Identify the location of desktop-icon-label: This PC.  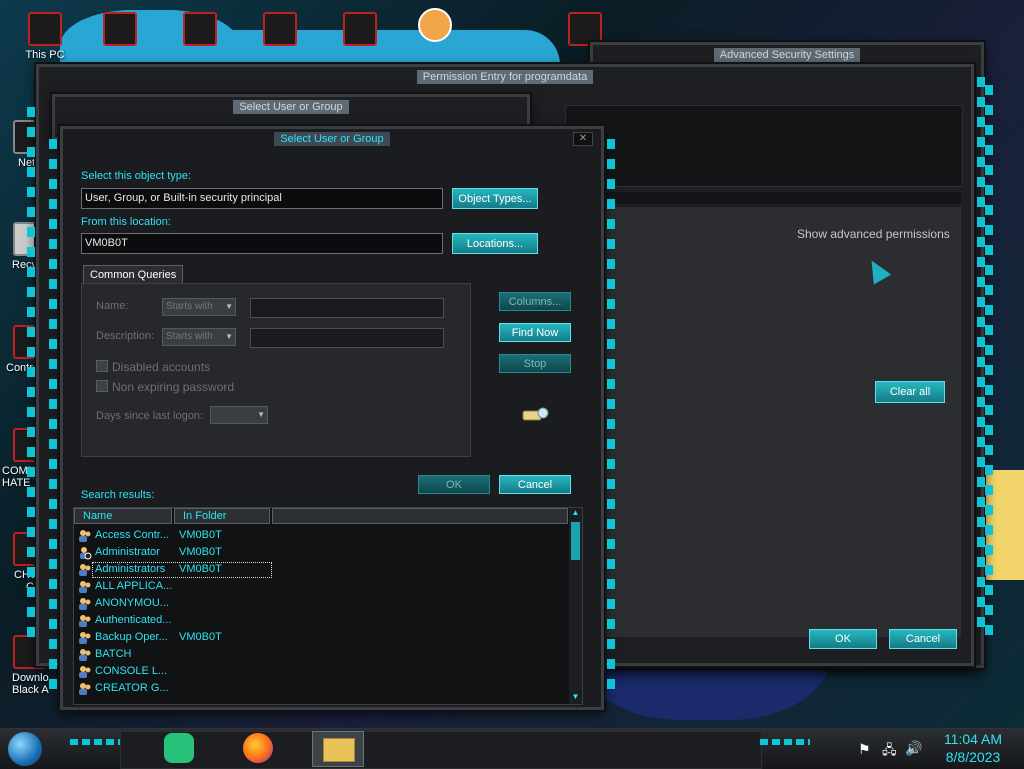
(45, 55).